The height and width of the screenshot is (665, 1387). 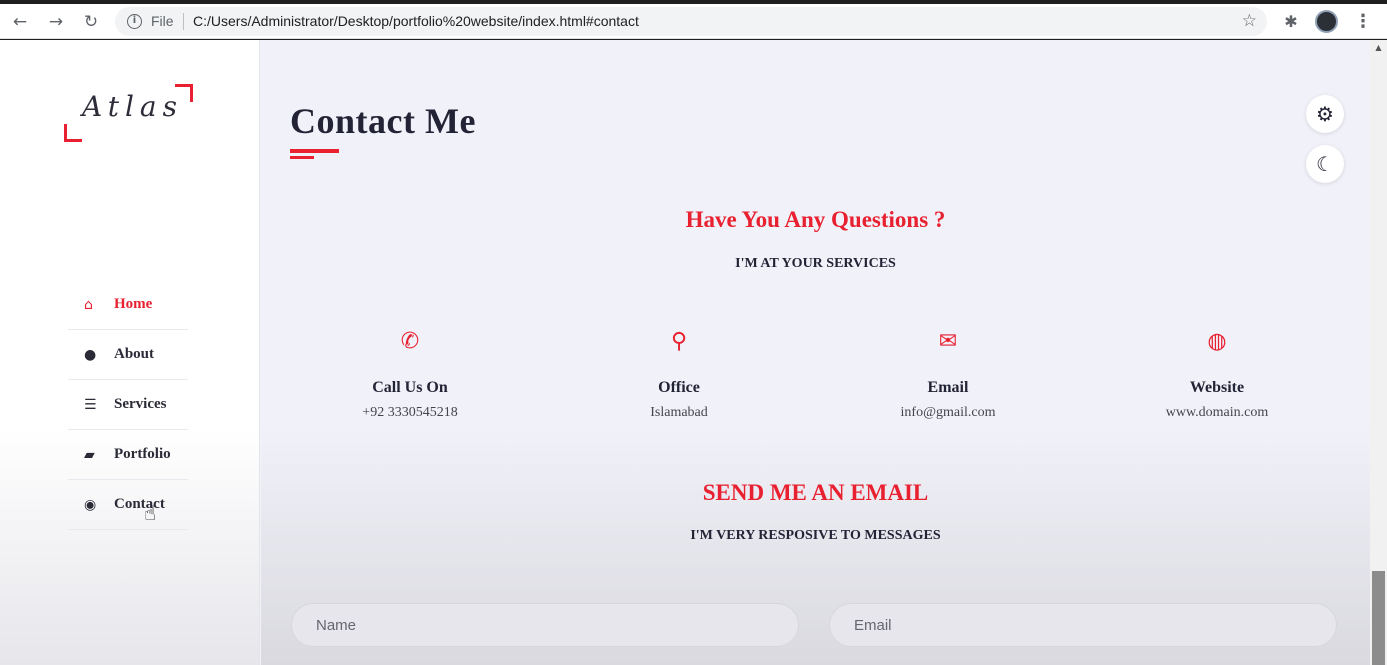 I want to click on logo: Atlas, so click(x=129, y=112).